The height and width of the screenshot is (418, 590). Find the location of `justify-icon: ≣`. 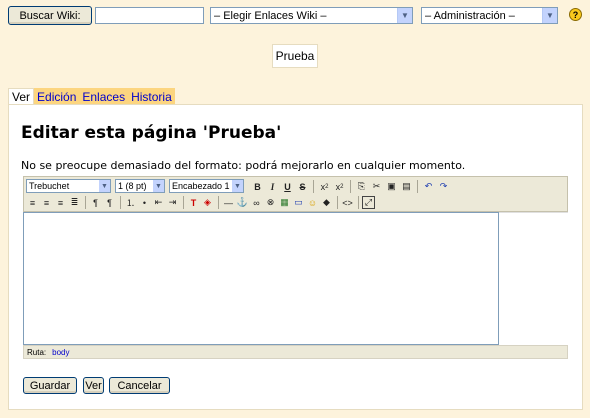

justify-icon: ≣ is located at coordinates (74, 202).